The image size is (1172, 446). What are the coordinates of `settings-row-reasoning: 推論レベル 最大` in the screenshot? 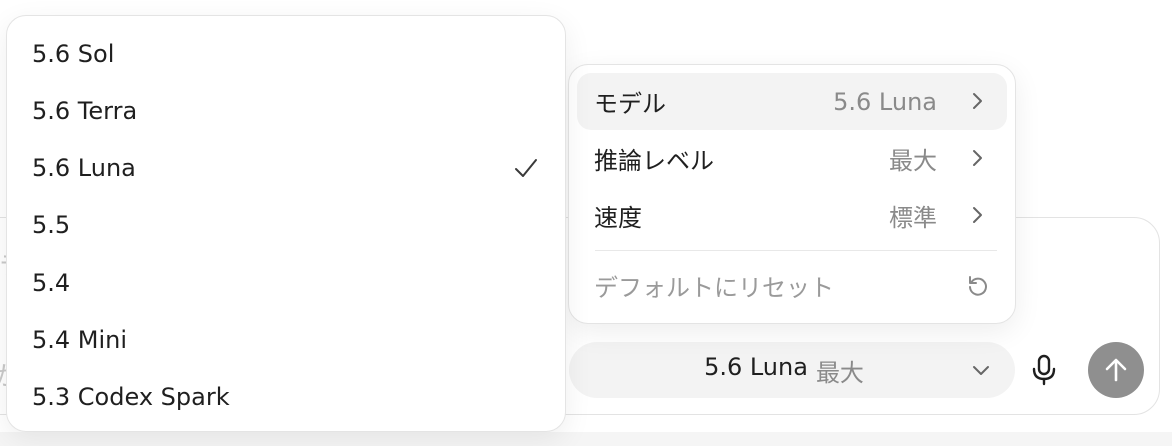 It's located at (792, 158).